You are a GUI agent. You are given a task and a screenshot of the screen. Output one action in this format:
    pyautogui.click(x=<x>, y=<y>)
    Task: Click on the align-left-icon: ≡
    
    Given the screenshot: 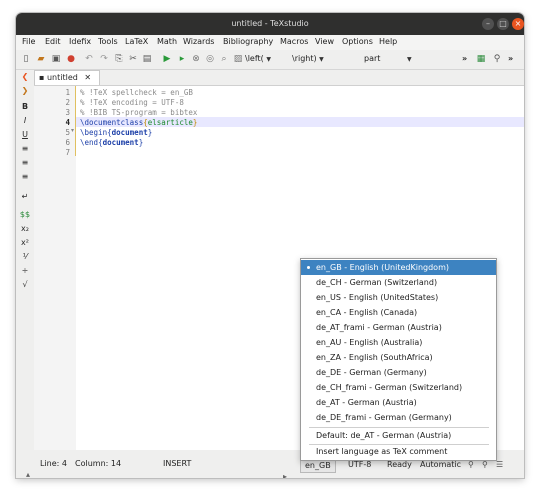 What is the action you would take?
    pyautogui.click(x=25, y=149)
    